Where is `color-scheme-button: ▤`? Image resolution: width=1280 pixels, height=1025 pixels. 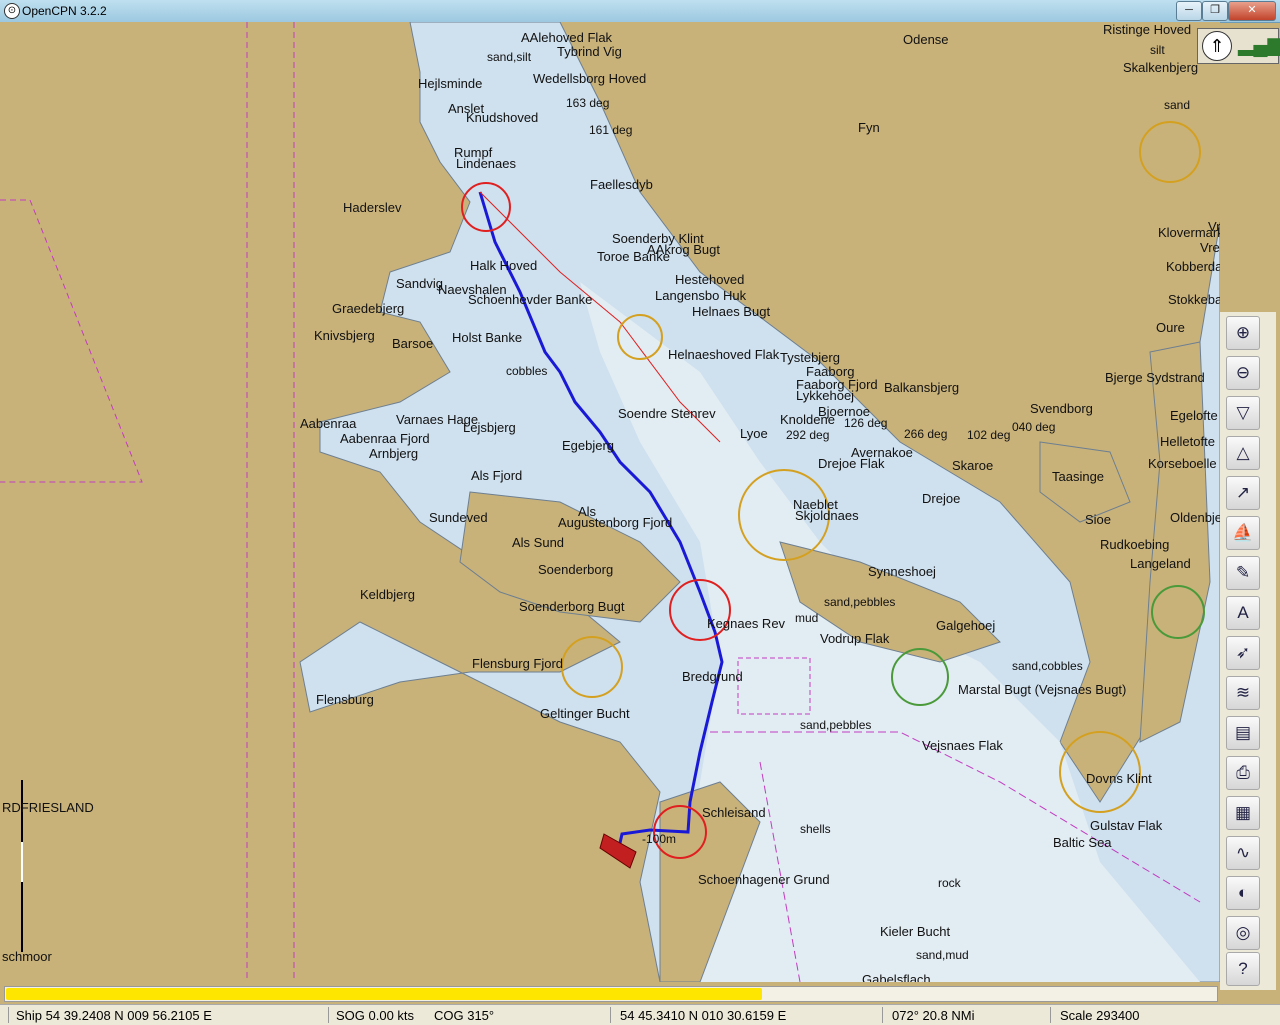 color-scheme-button: ▤ is located at coordinates (1243, 733).